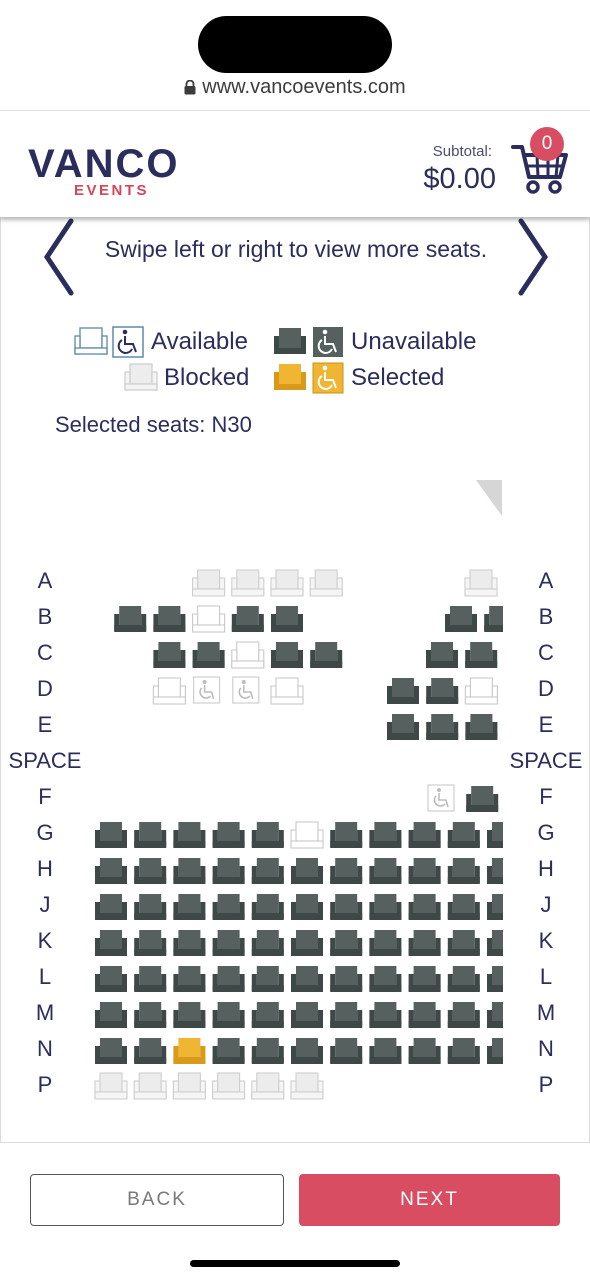  I want to click on legend-selected-seat-icon, so click(290, 377).